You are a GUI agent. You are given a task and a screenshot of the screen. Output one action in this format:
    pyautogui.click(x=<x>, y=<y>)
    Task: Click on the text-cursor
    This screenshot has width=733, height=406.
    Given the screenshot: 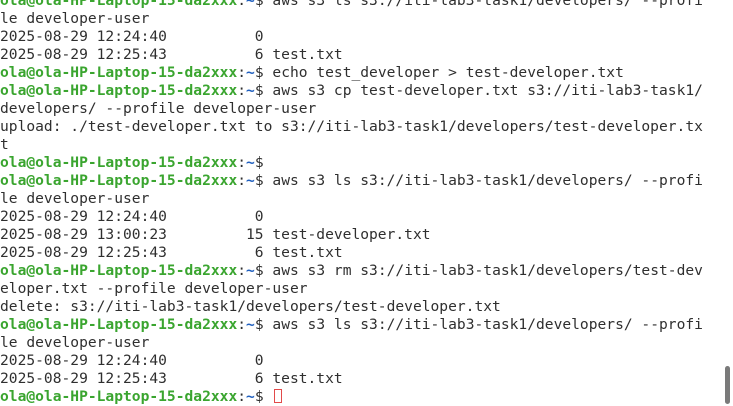 What is the action you would take?
    pyautogui.click(x=278, y=396)
    